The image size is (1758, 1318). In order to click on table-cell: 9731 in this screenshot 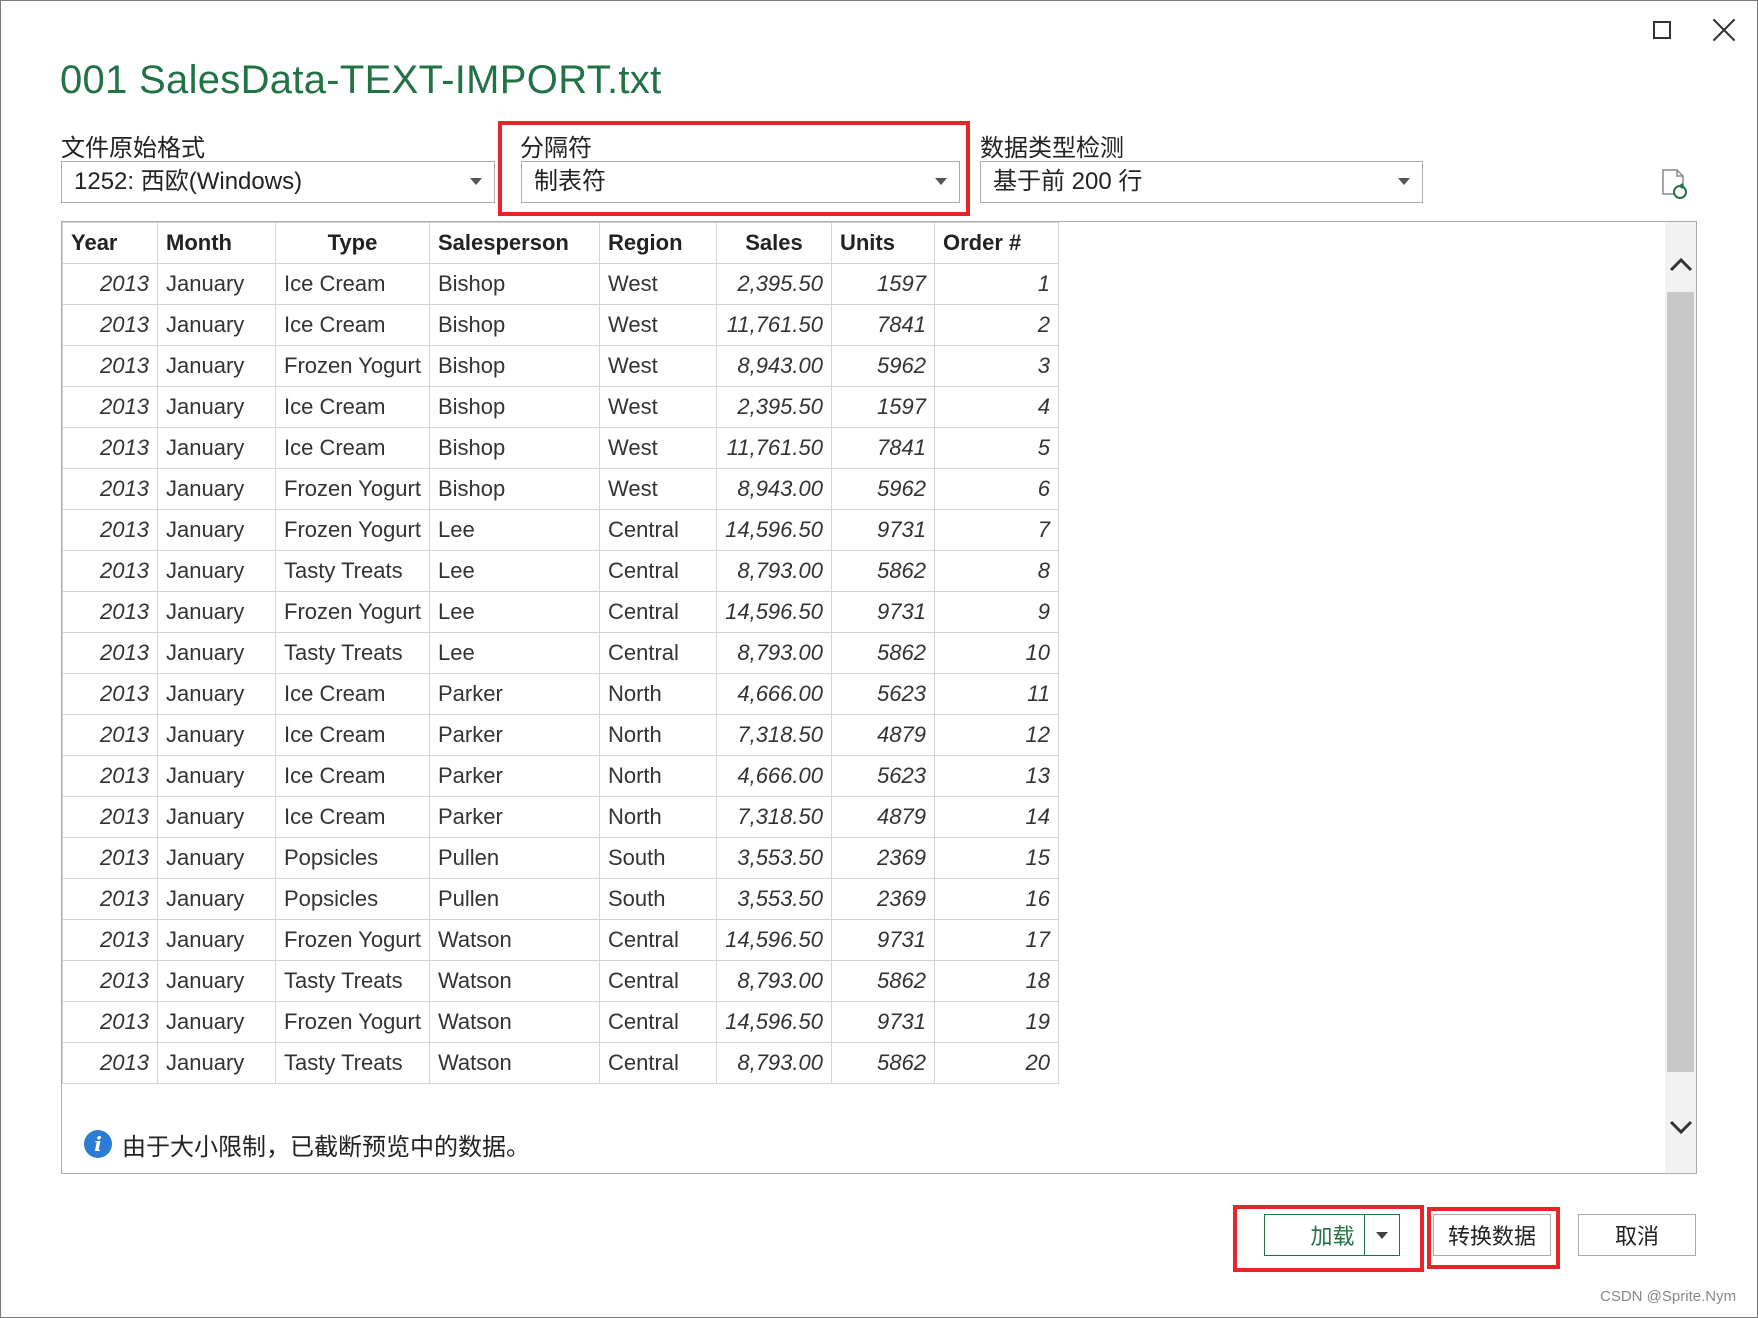, I will do `click(882, 940)`.